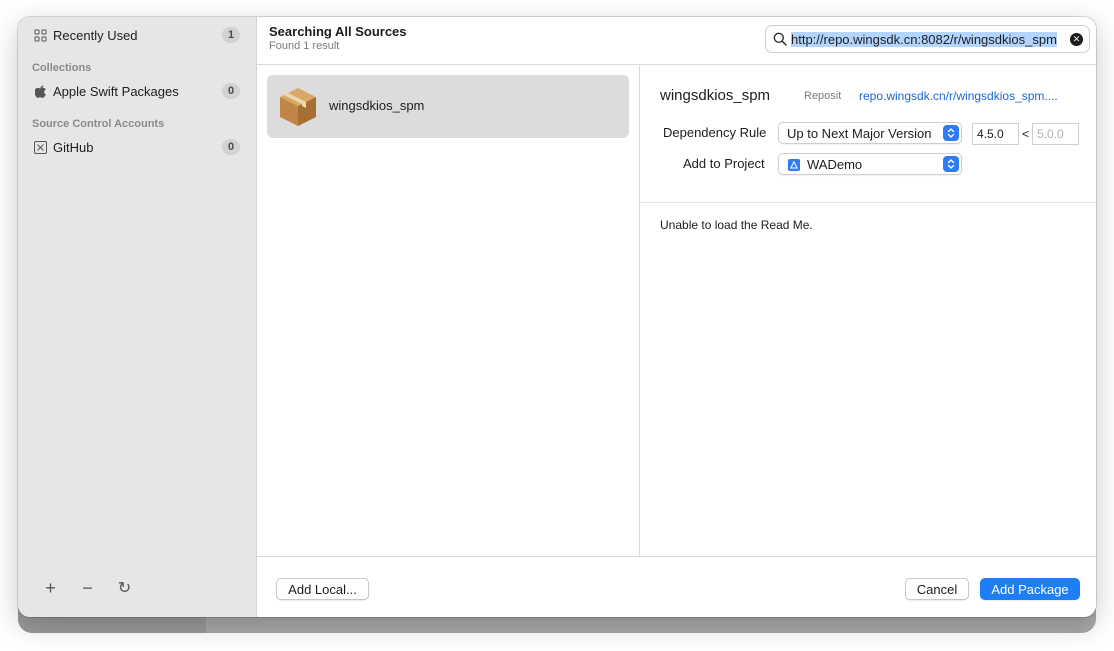  What do you see at coordinates (448, 106) in the screenshot?
I see `list-item: wingsdkios_spm` at bounding box center [448, 106].